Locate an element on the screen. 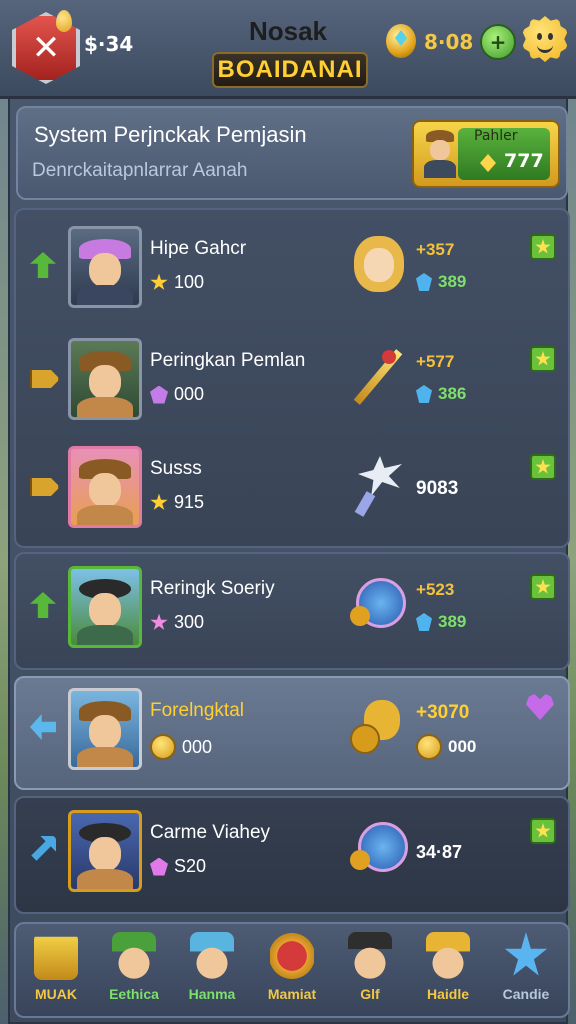  player-stat: 915 is located at coordinates (177, 502).